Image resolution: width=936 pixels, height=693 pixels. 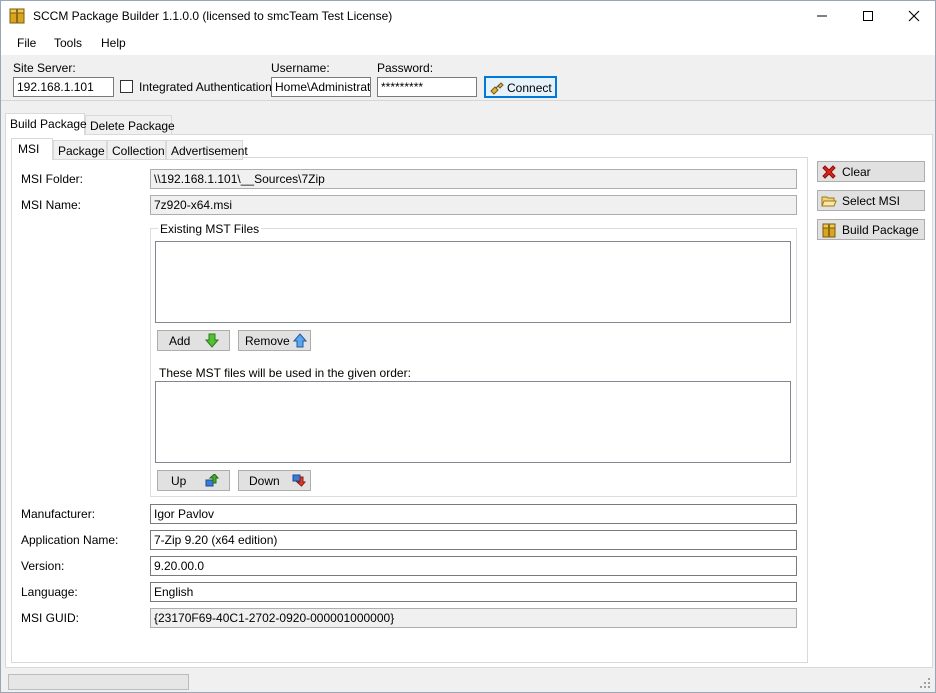 I want to click on minimize-button, so click(x=822, y=16).